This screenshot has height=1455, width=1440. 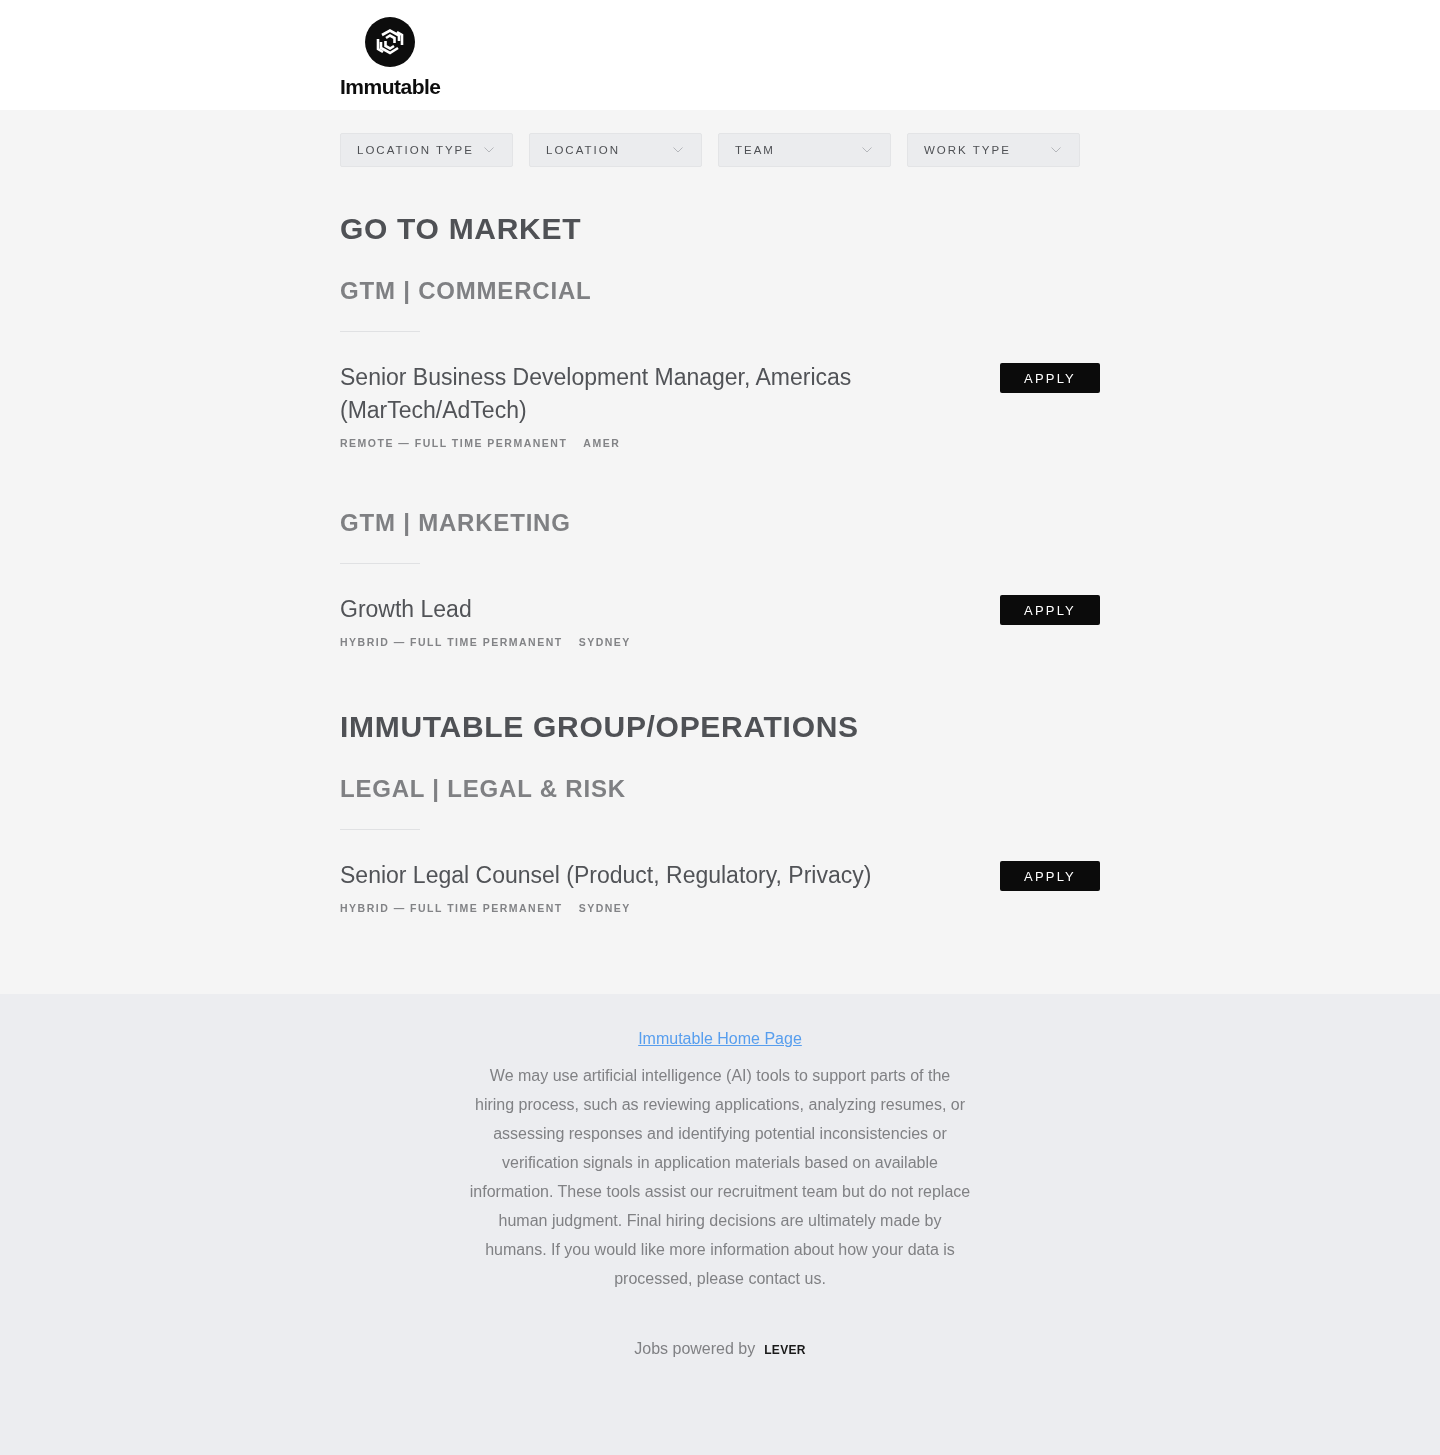 What do you see at coordinates (615, 150) in the screenshot?
I see `filter-dropdown: LOCATION` at bounding box center [615, 150].